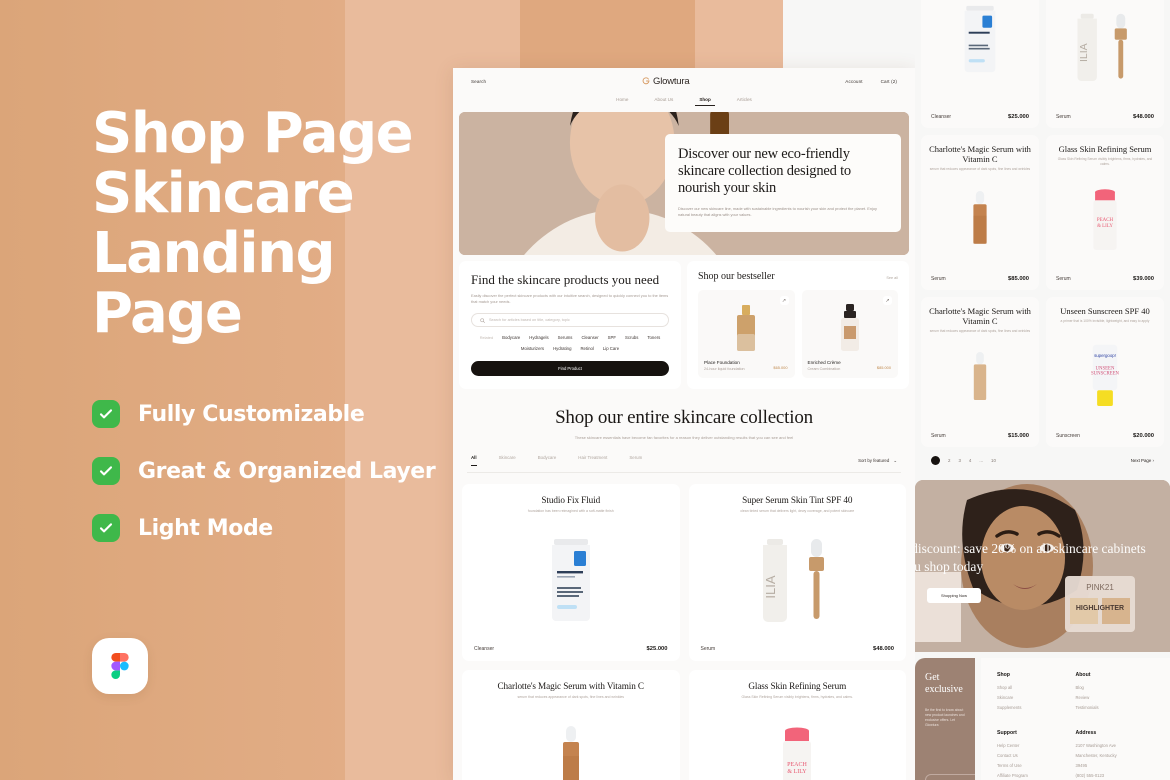  What do you see at coordinates (120, 666) in the screenshot?
I see `figma-icon` at bounding box center [120, 666].